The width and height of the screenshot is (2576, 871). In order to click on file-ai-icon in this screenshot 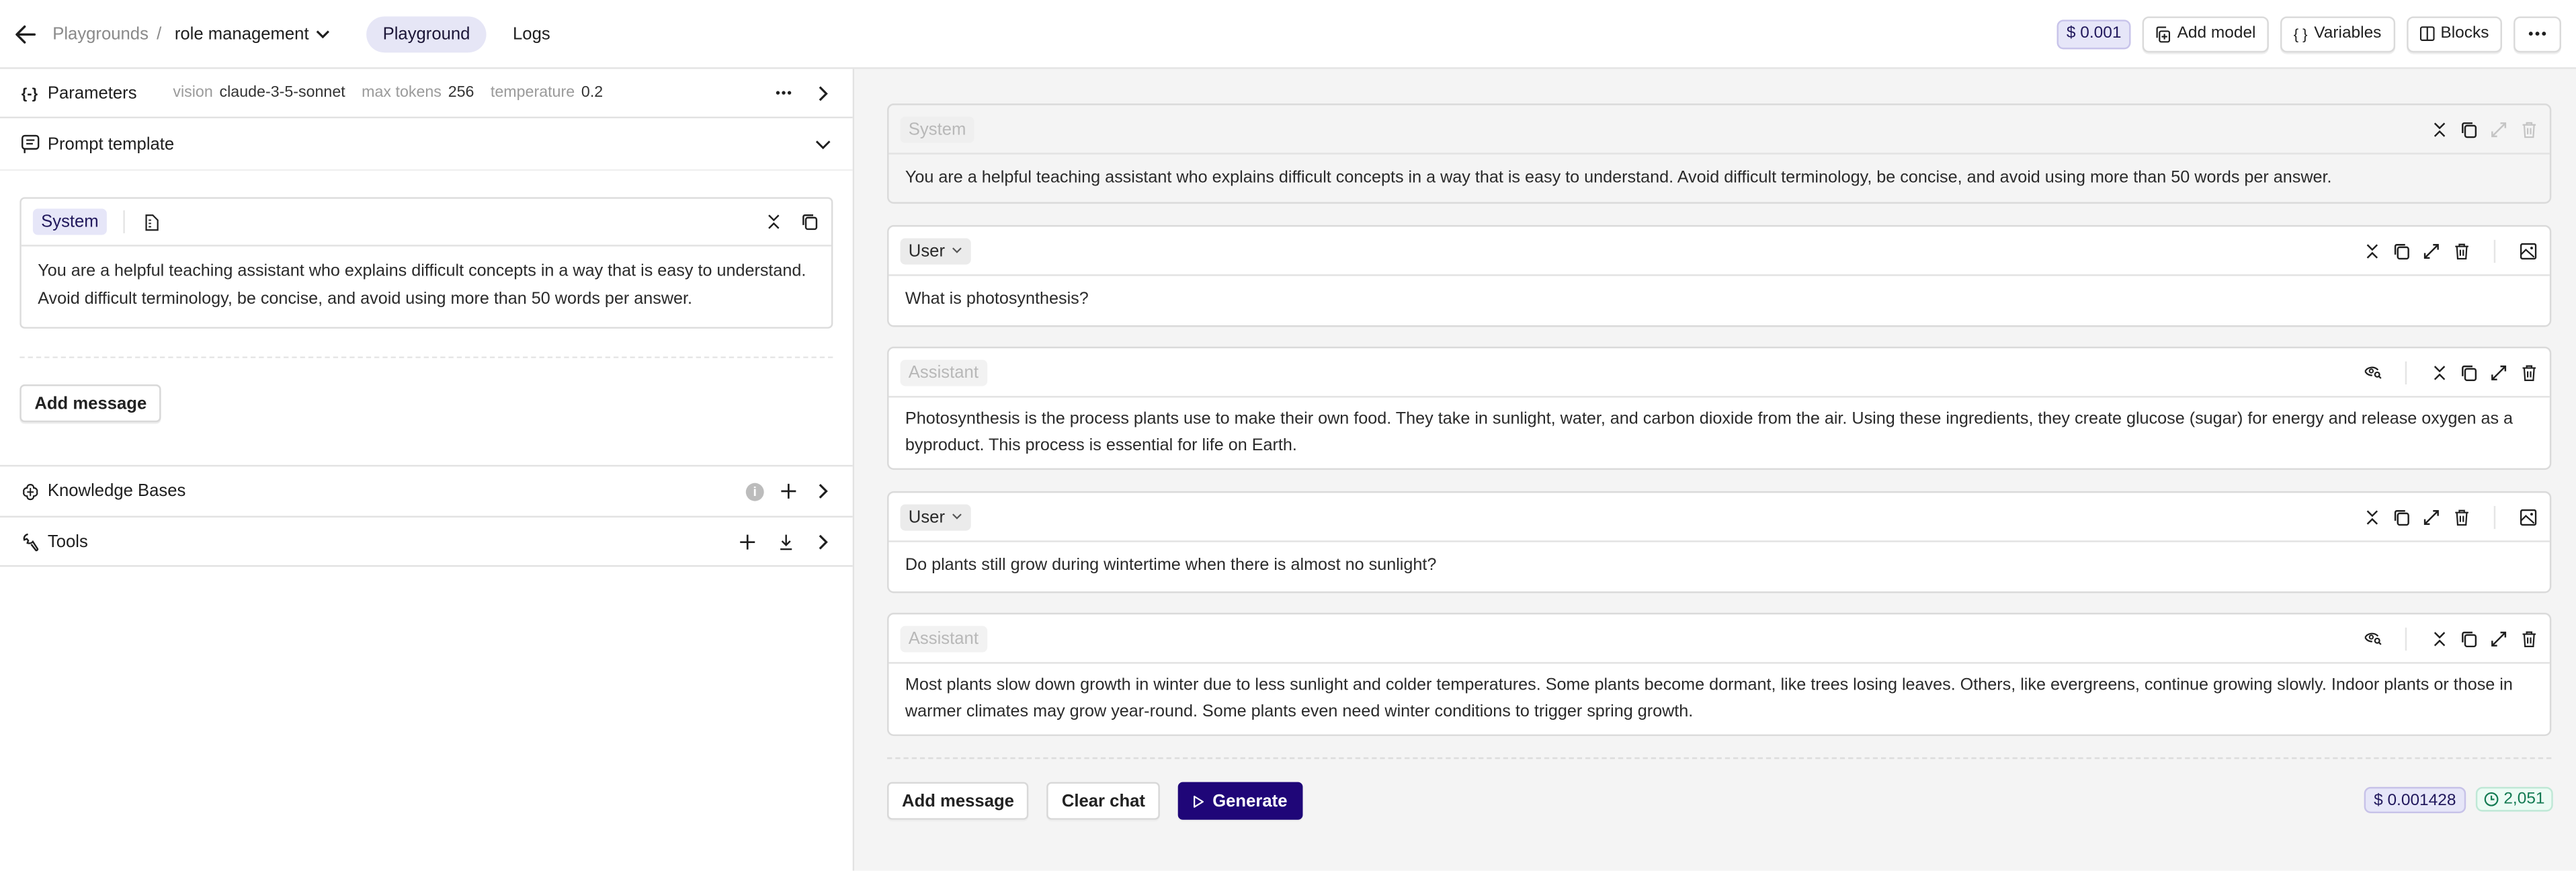, I will do `click(151, 222)`.